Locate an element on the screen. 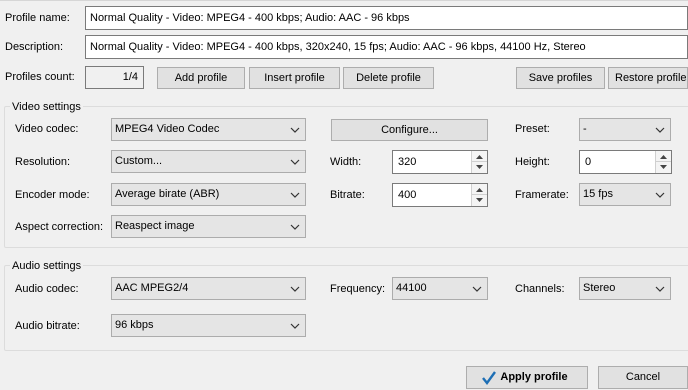 This screenshot has width=688, height=390. video-codec-value: MPEG4 Video Codec is located at coordinates (167, 129).